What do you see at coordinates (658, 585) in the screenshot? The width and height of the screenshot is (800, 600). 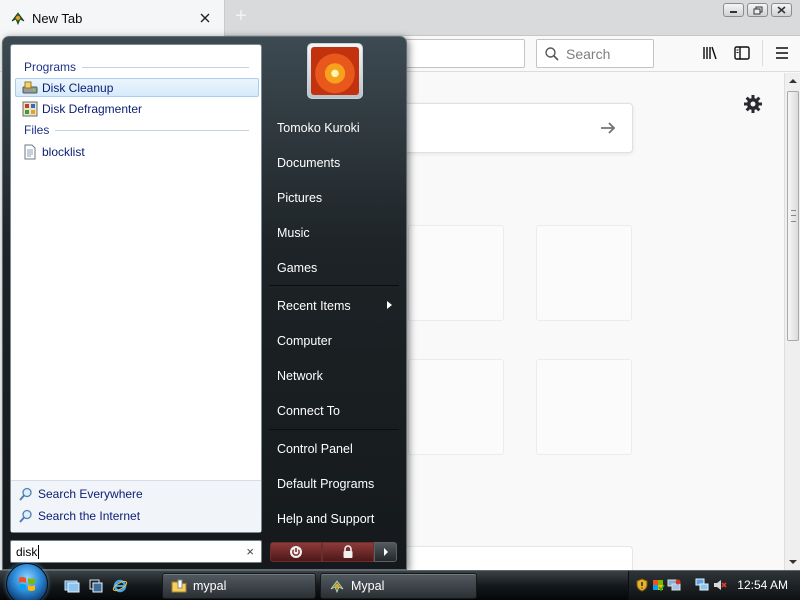 I see `windows-update-icon` at bounding box center [658, 585].